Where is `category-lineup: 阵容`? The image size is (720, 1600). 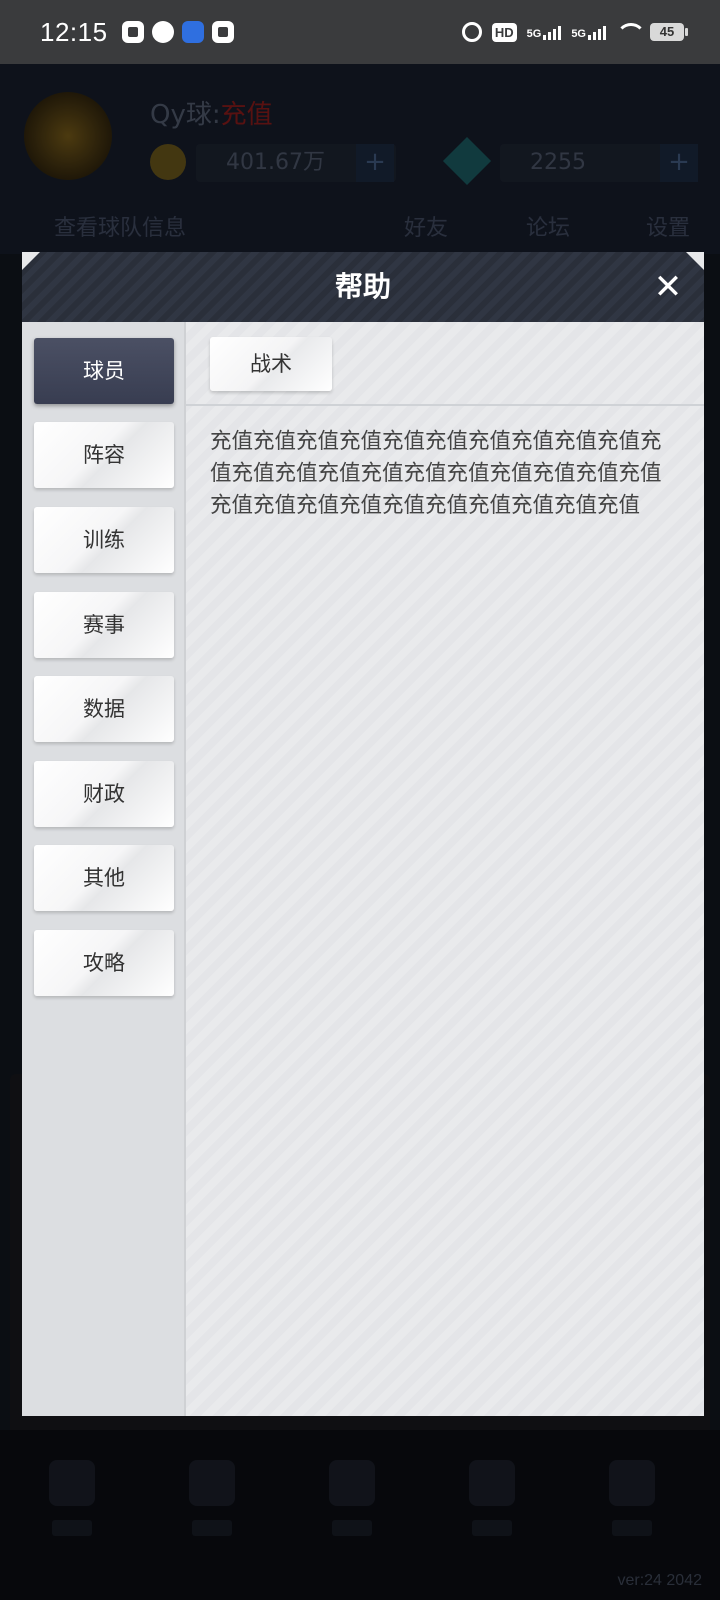
category-lineup: 阵容 is located at coordinates (104, 455).